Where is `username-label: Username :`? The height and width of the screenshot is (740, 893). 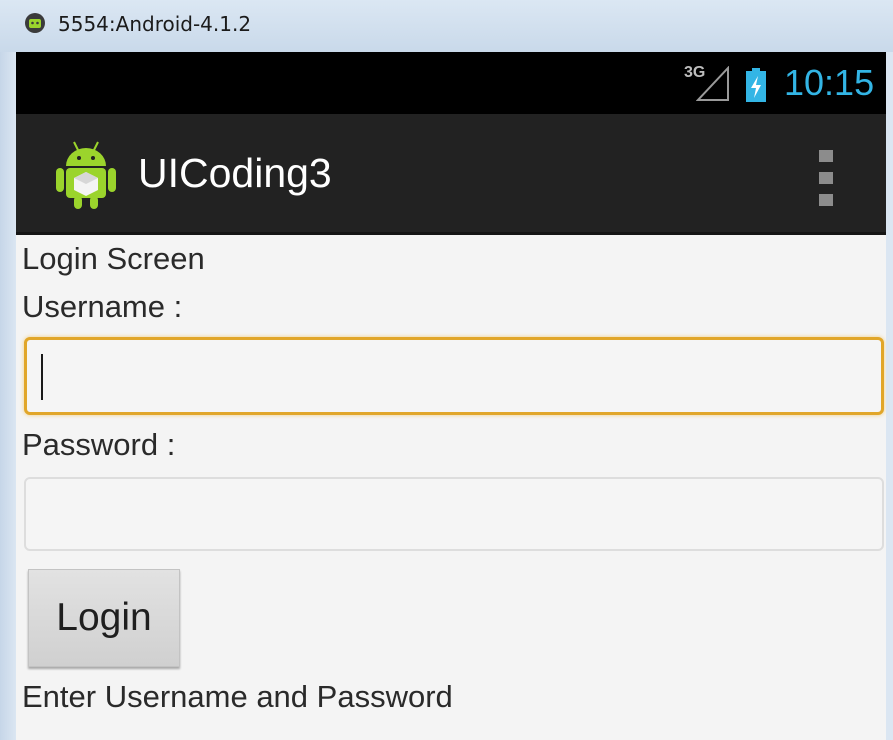
username-label: Username : is located at coordinates (102, 306).